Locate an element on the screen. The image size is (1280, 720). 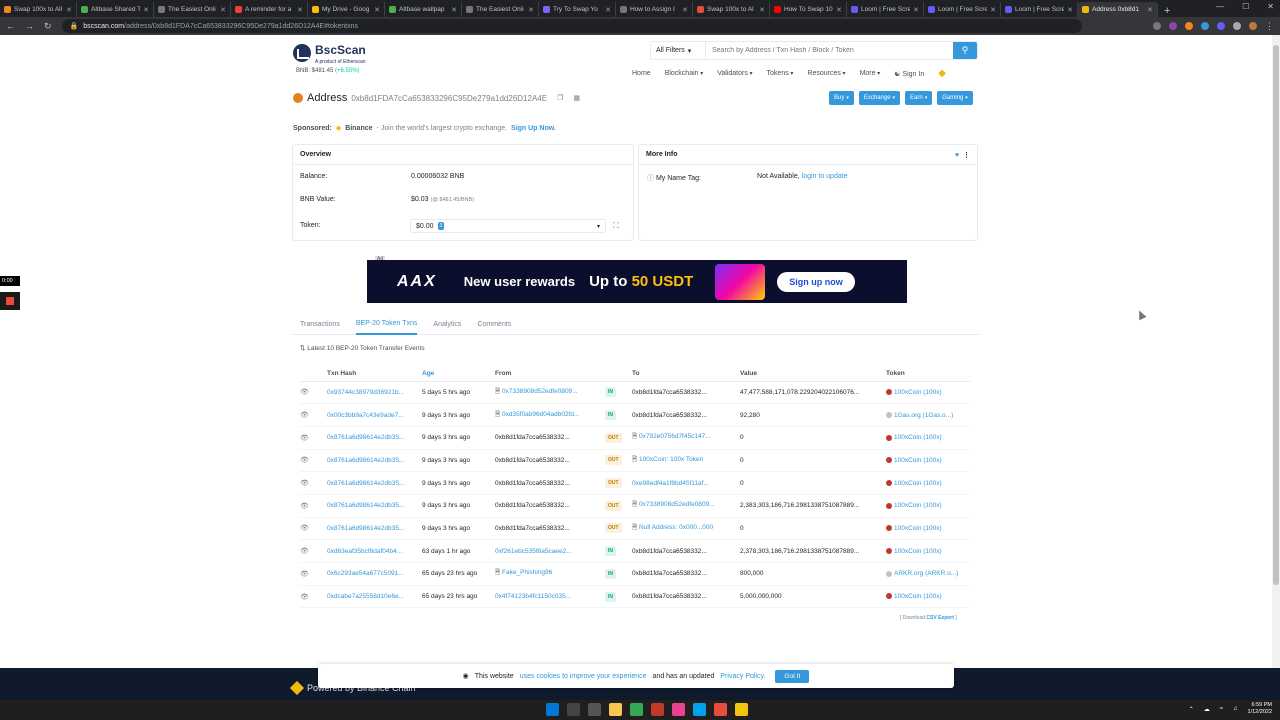
loom-icon is located at coordinates (1221, 26).